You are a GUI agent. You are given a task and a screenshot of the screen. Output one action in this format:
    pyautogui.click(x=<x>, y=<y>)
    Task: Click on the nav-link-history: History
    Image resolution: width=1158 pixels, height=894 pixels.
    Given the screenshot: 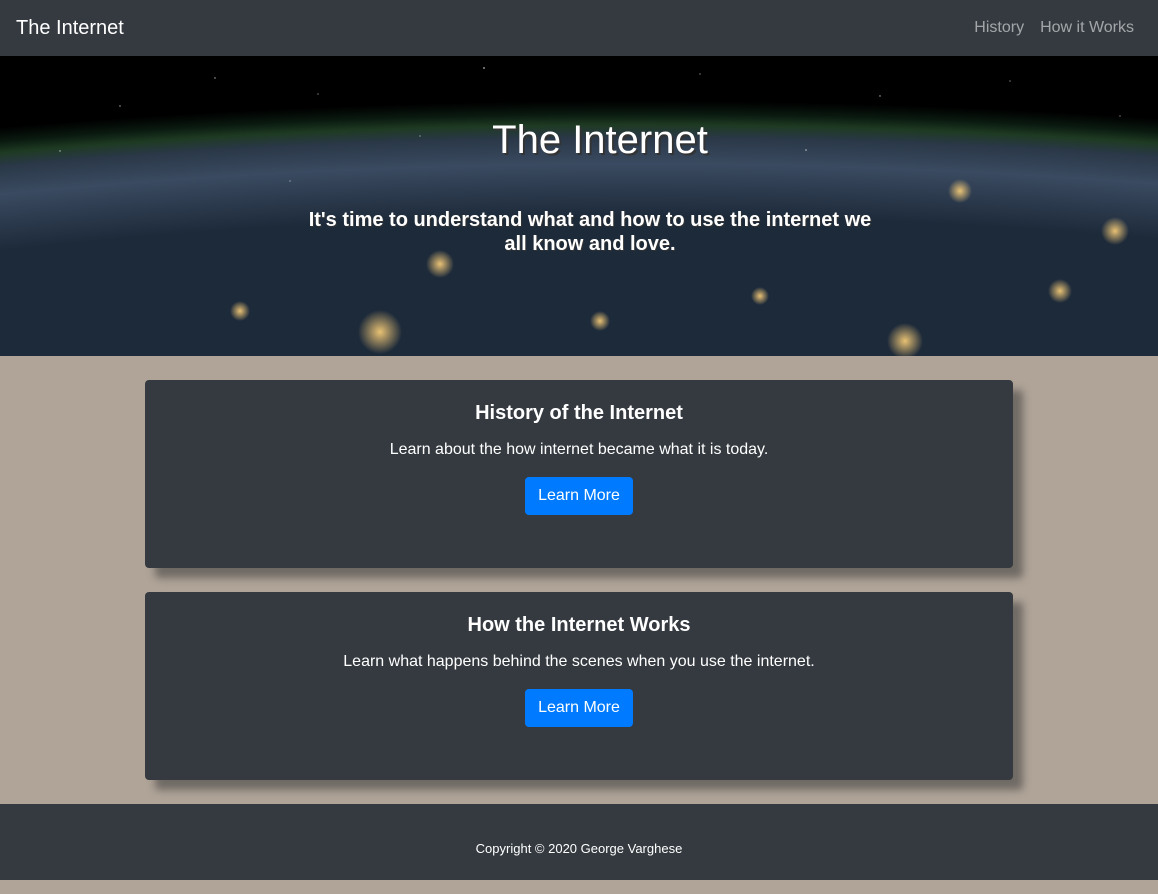 What is the action you would take?
    pyautogui.click(x=999, y=28)
    